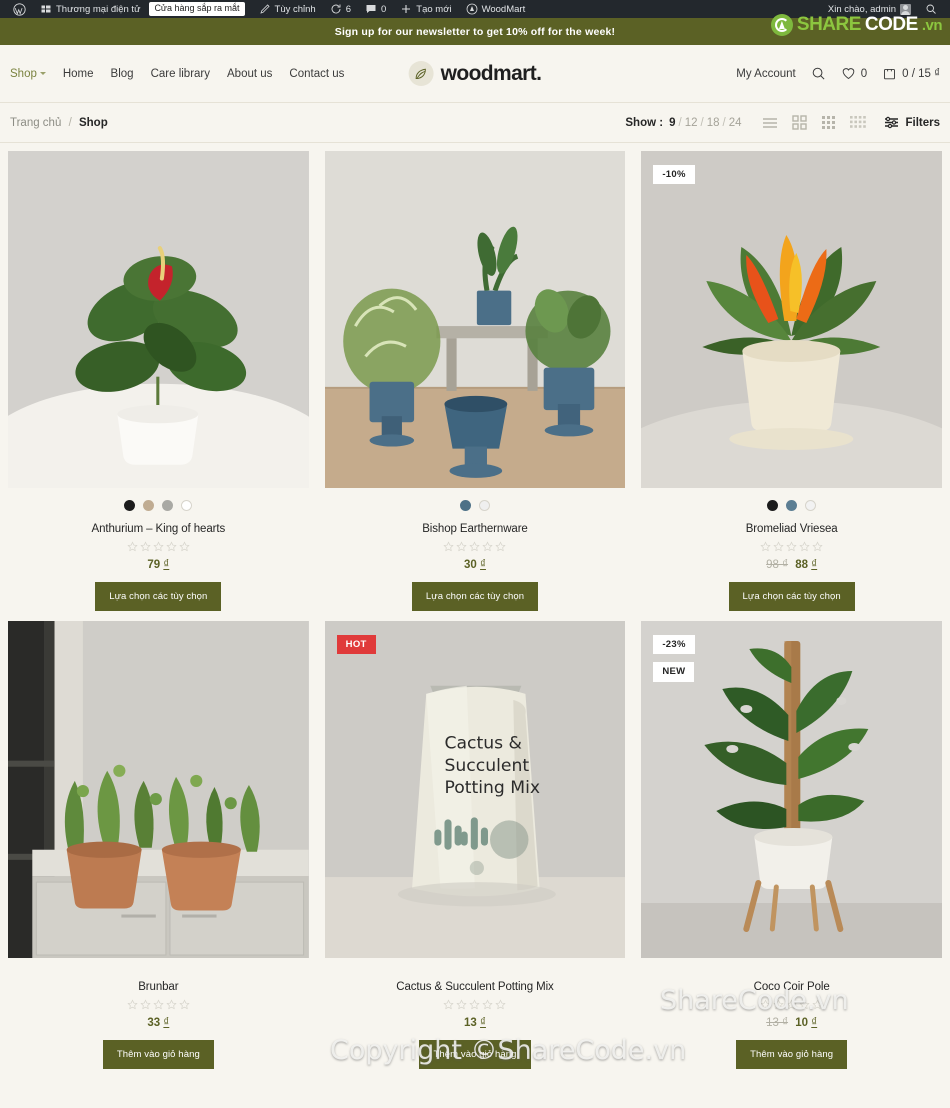 This screenshot has width=950, height=1108. Describe the element at coordinates (672, 123) in the screenshot. I see `show-option-9: 9` at that location.